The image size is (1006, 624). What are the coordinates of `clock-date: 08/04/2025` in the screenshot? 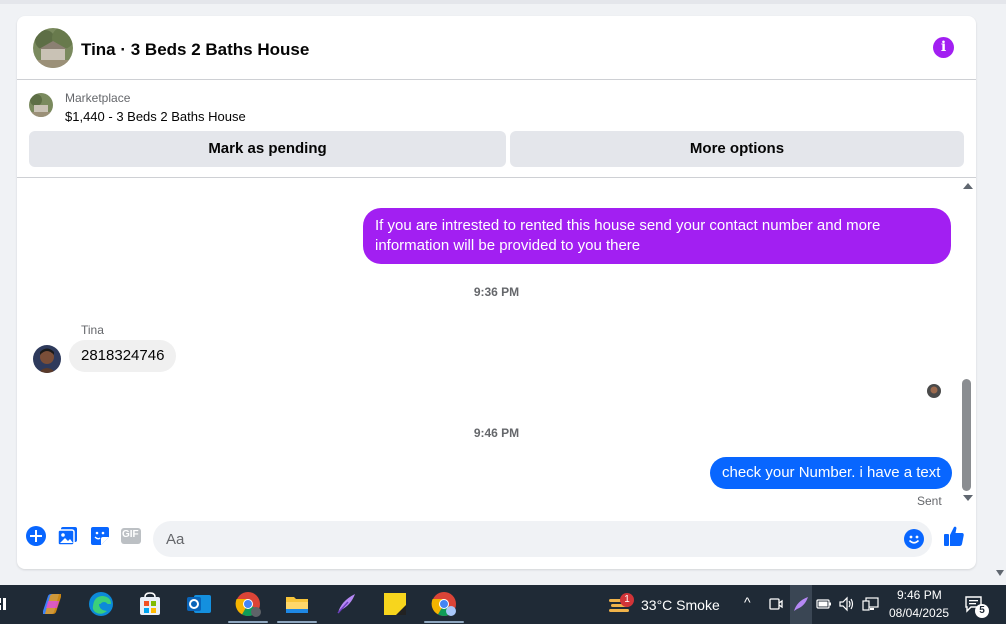 It's located at (919, 613).